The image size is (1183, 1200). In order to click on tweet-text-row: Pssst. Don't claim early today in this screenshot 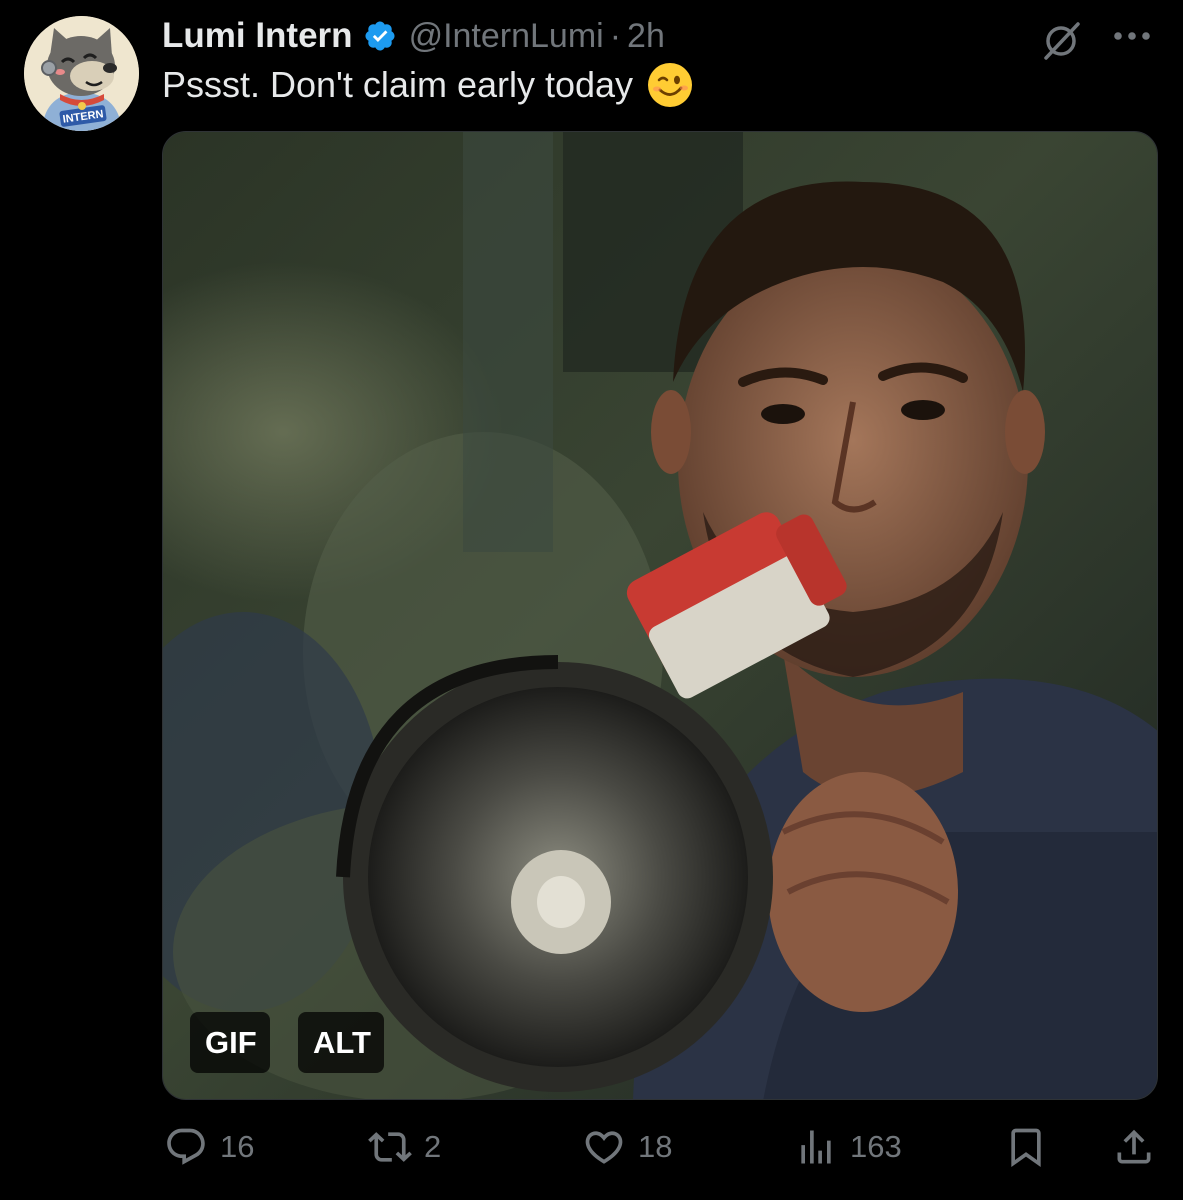, I will do `click(427, 85)`.